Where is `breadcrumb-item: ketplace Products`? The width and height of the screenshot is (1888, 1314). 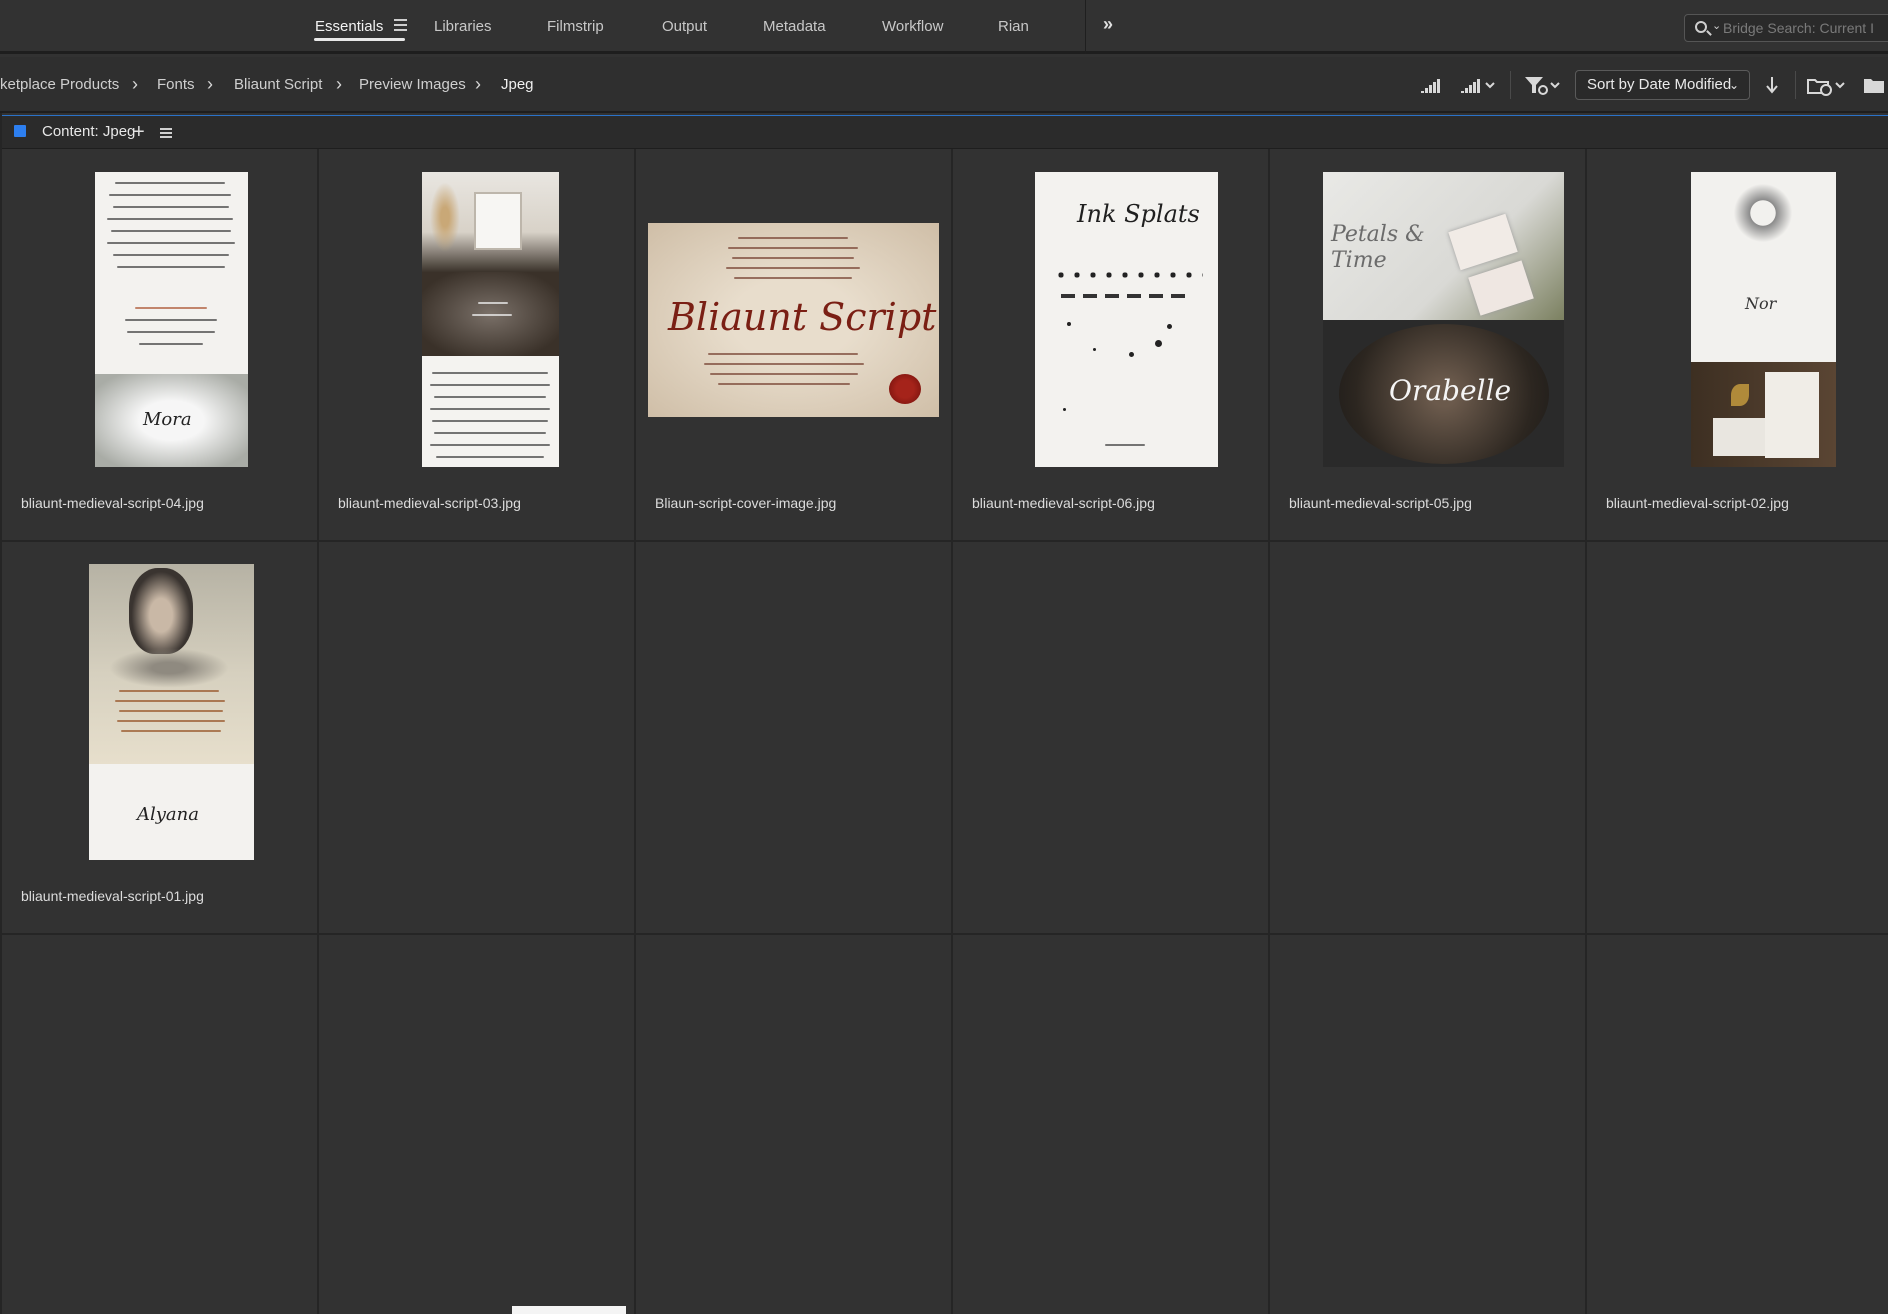
breadcrumb-item: ketplace Products is located at coordinates (59, 85).